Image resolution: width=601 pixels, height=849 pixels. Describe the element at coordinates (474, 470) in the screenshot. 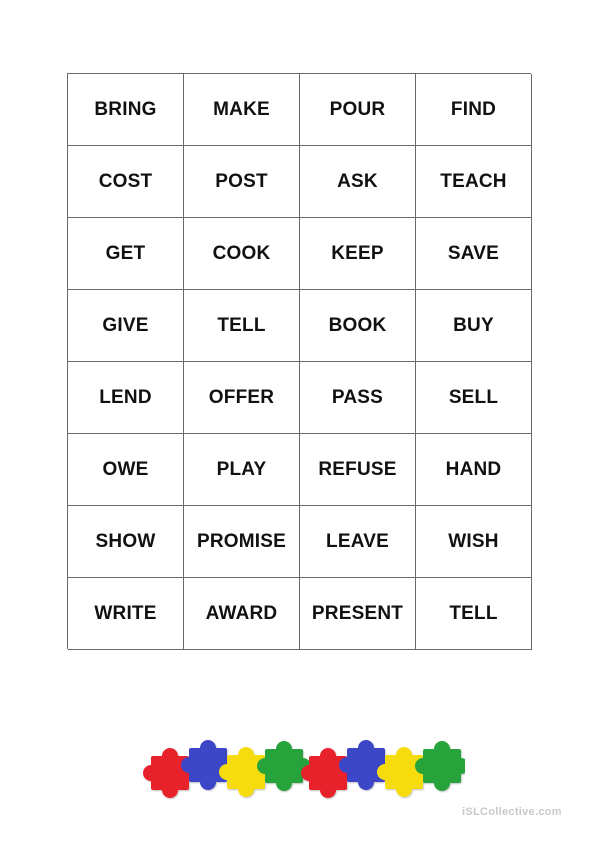

I see `word-card: HAND` at that location.